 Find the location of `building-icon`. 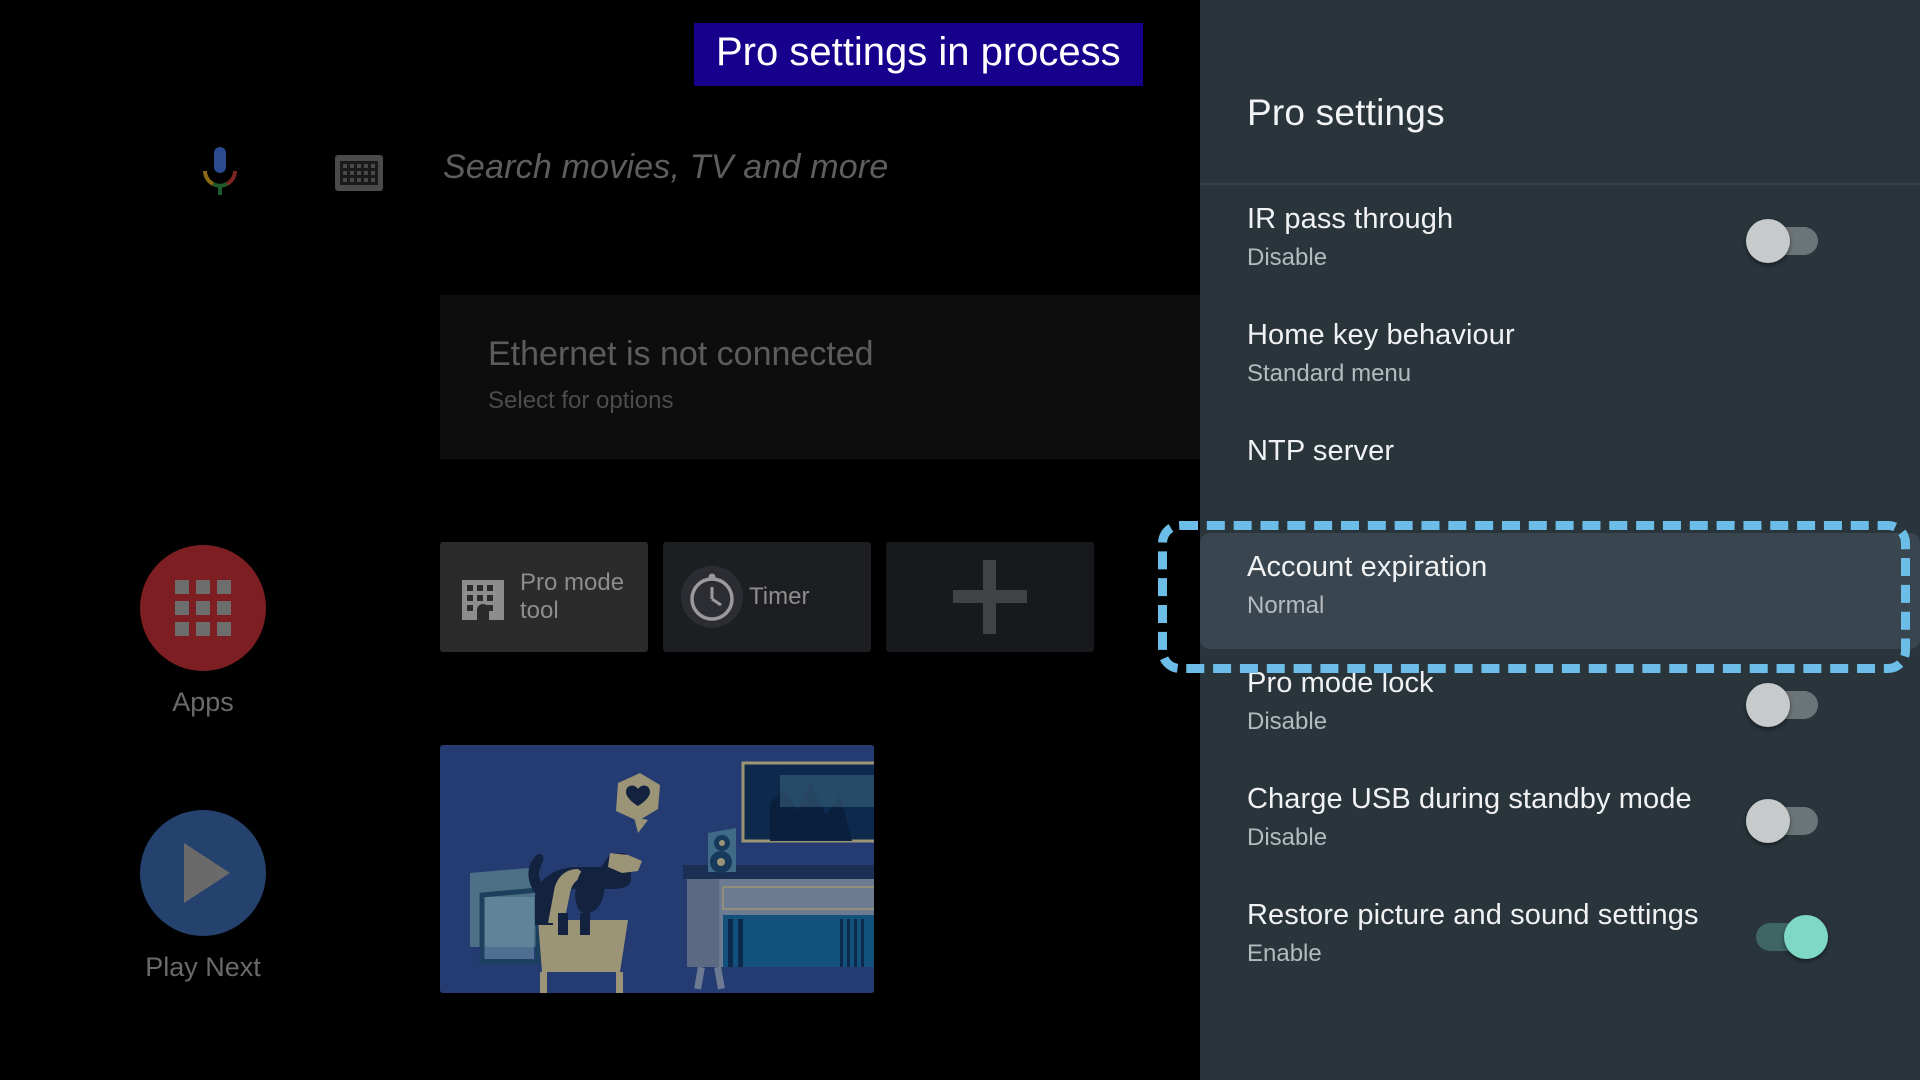

building-icon is located at coordinates (483, 600).